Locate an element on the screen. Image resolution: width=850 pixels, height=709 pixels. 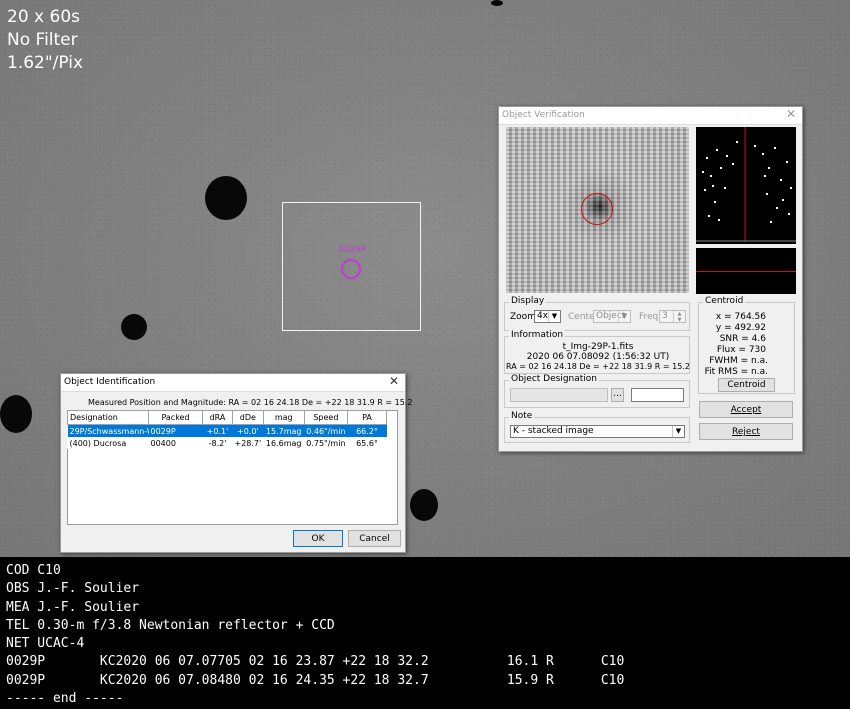
profile-plot is located at coordinates (746, 185).